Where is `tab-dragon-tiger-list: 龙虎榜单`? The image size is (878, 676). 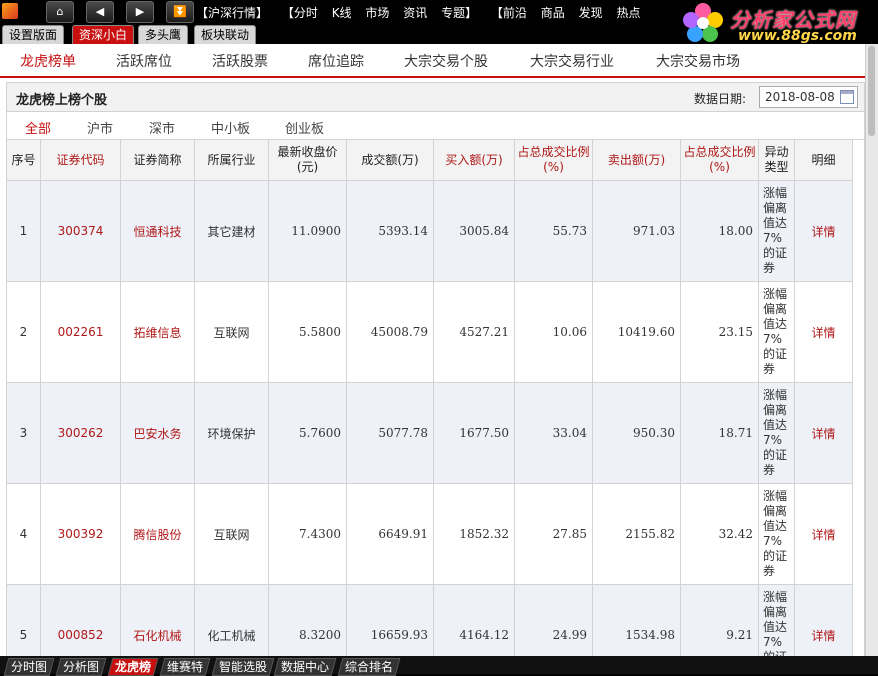 tab-dragon-tiger-list: 龙虎榜单 is located at coordinates (48, 61).